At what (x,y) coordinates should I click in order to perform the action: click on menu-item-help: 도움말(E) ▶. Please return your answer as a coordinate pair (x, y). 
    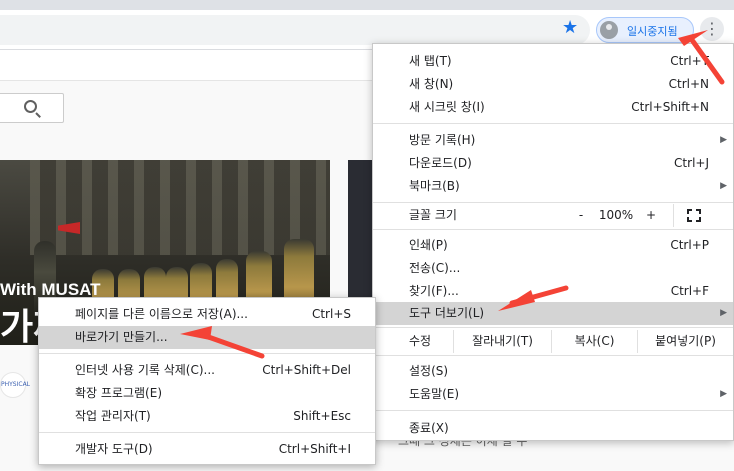
    Looking at the image, I should click on (553, 394).